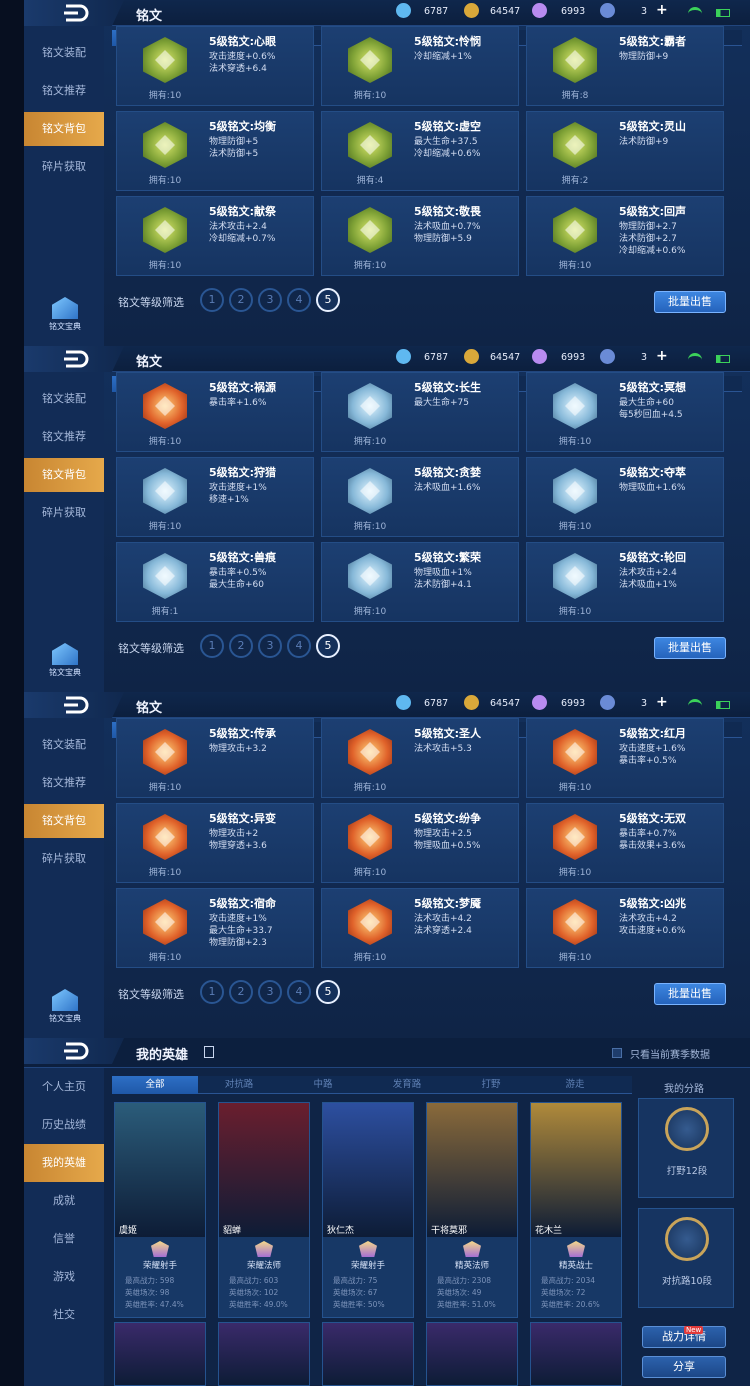 This screenshot has height=1386, width=750. What do you see at coordinates (420, 66) in the screenshot?
I see `inscription-card: 5级铭文:怜悯 冷却缩减+1% 拥有:10` at bounding box center [420, 66].